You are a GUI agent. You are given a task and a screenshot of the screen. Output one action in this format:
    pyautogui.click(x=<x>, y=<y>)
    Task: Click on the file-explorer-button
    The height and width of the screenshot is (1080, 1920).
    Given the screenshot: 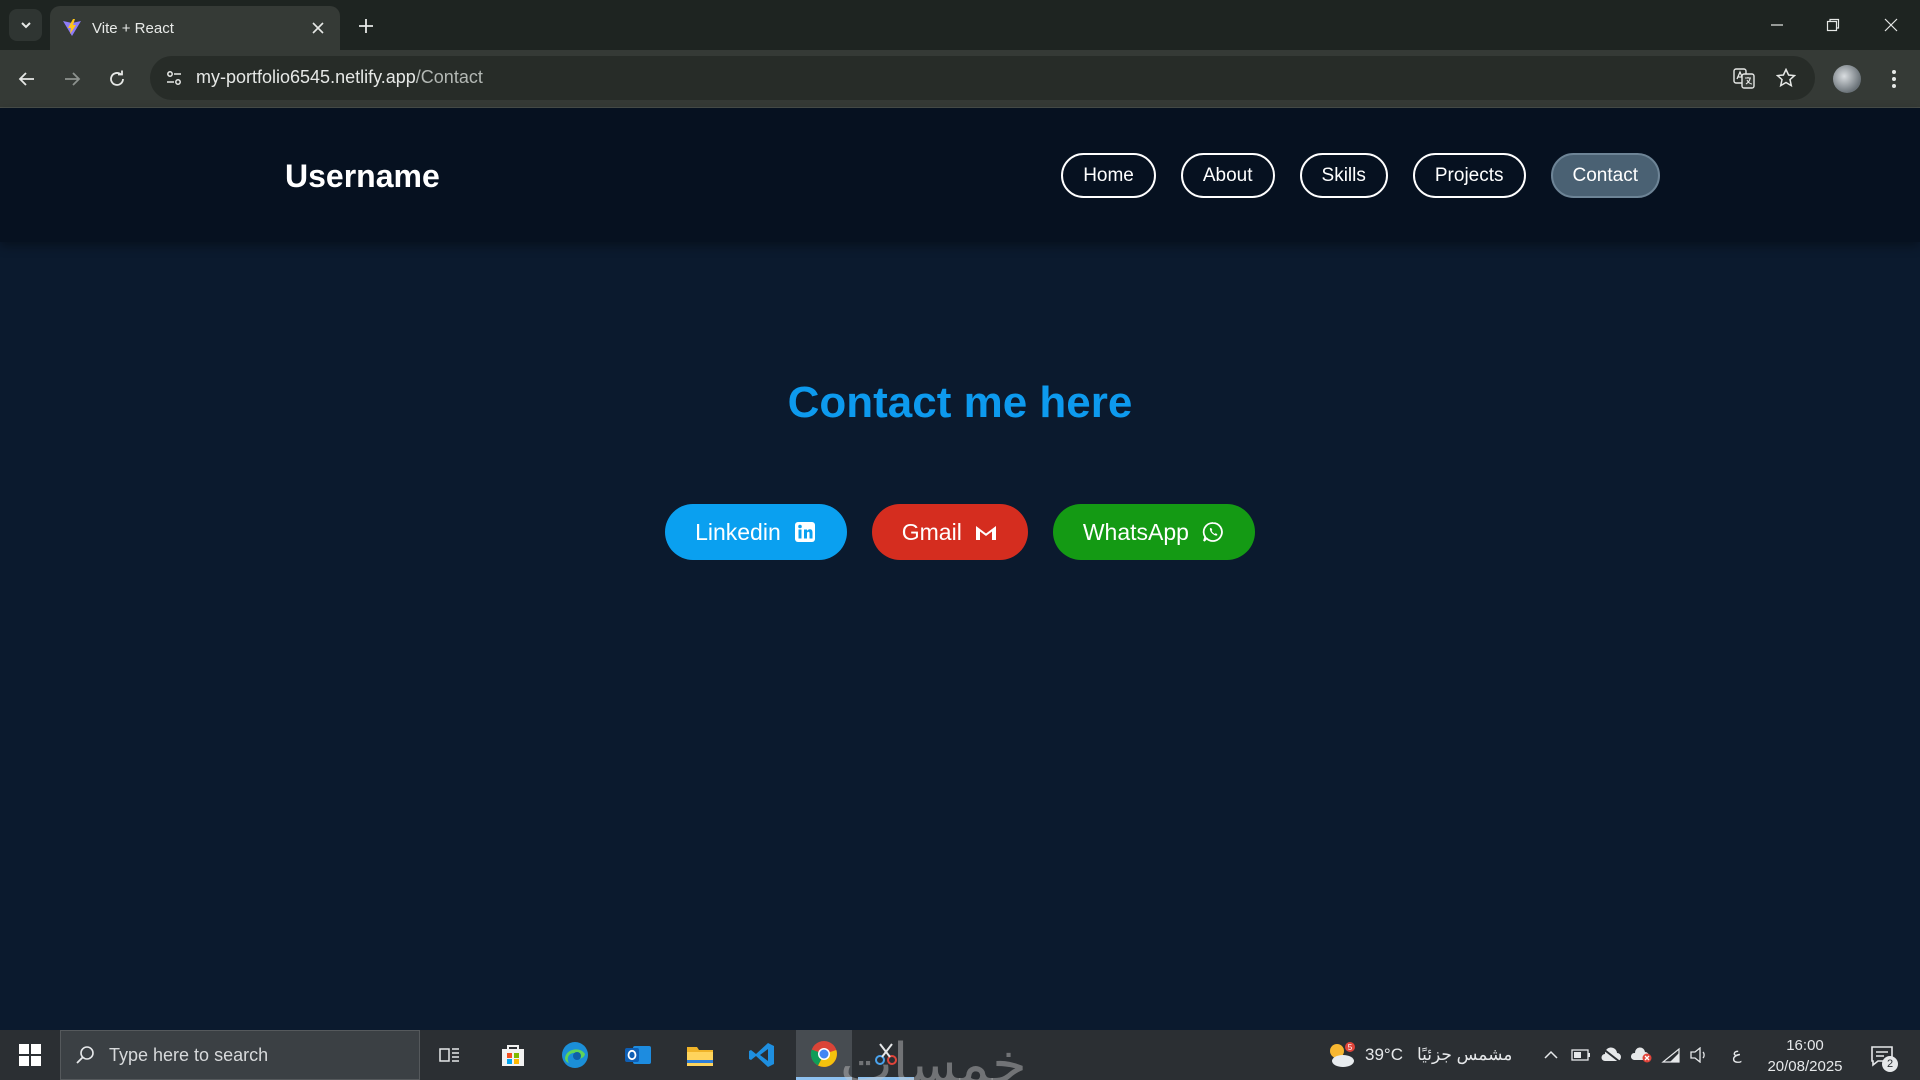 What is the action you would take?
    pyautogui.click(x=700, y=1055)
    